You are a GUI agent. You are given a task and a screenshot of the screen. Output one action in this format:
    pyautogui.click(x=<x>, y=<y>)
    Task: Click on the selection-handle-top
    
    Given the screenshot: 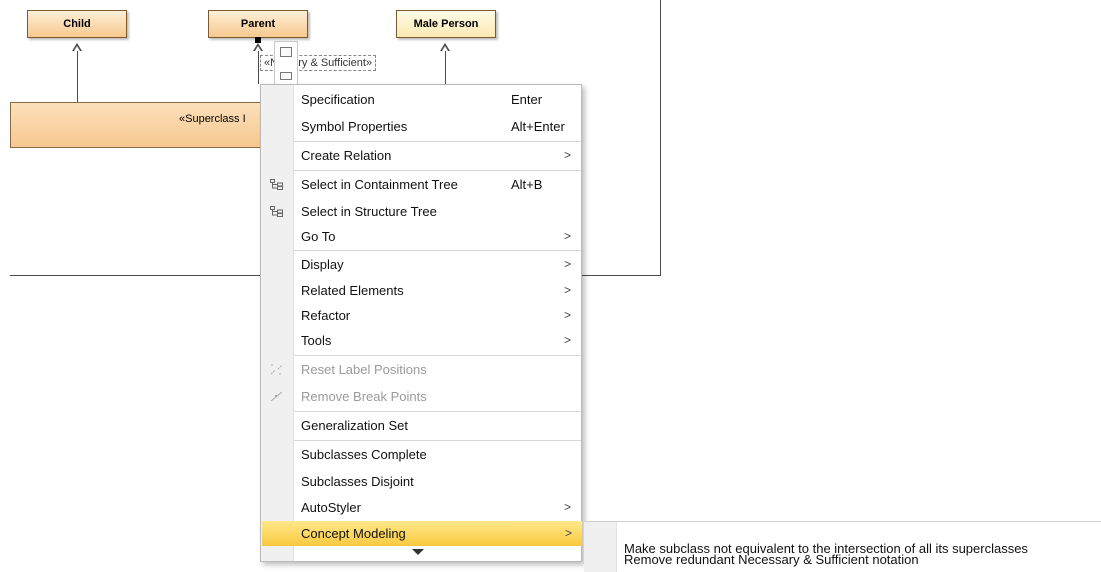 What is the action you would take?
    pyautogui.click(x=258, y=40)
    